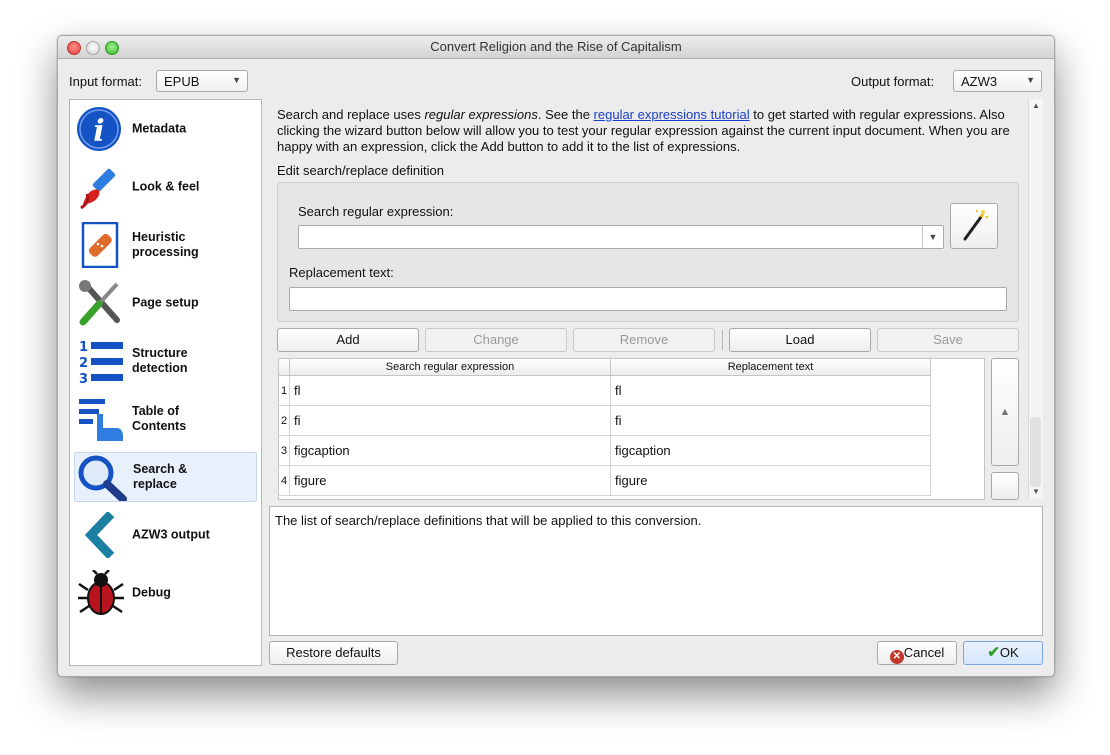 The height and width of the screenshot is (755, 1110). Describe the element at coordinates (771, 391) in the screenshot. I see `replacement-cell: fl` at that location.